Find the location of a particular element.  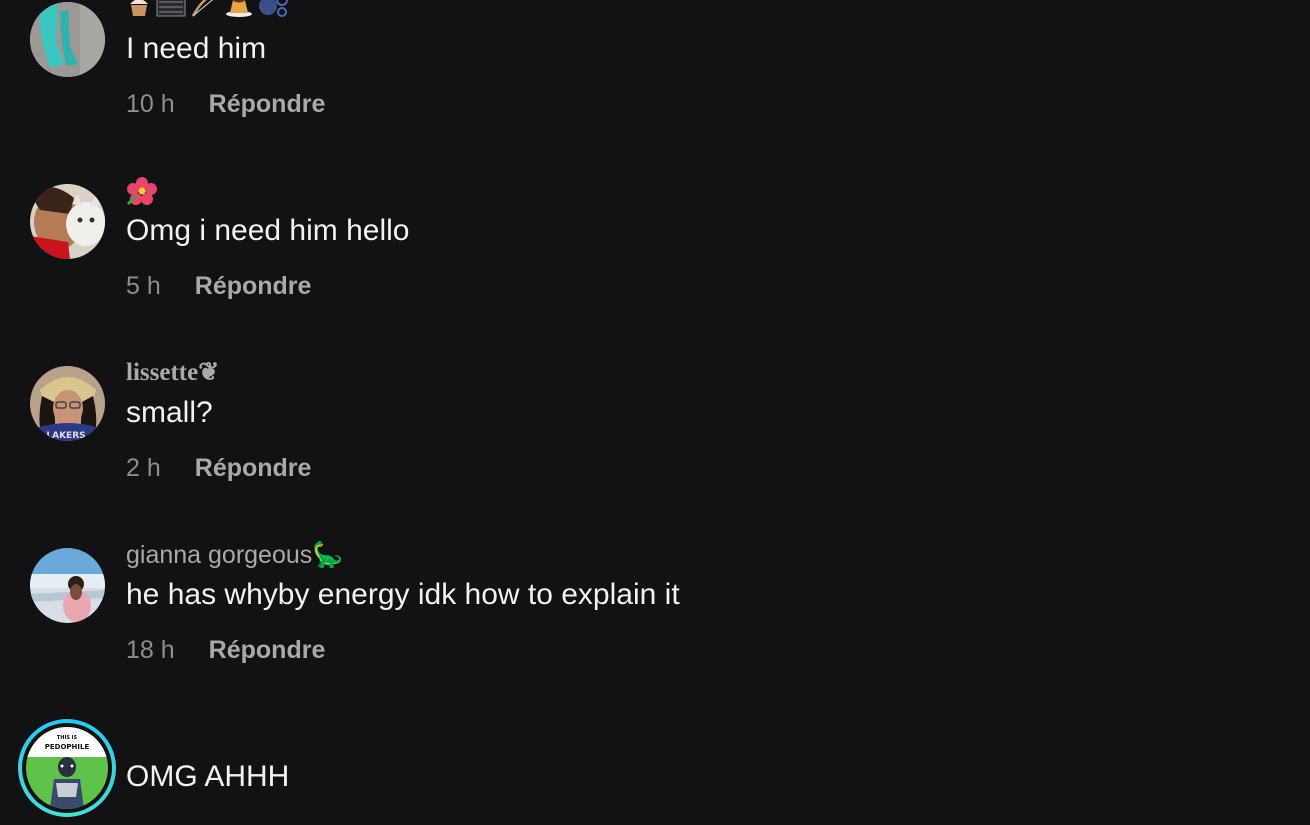

avatar: LAKERS is located at coordinates (67, 403).